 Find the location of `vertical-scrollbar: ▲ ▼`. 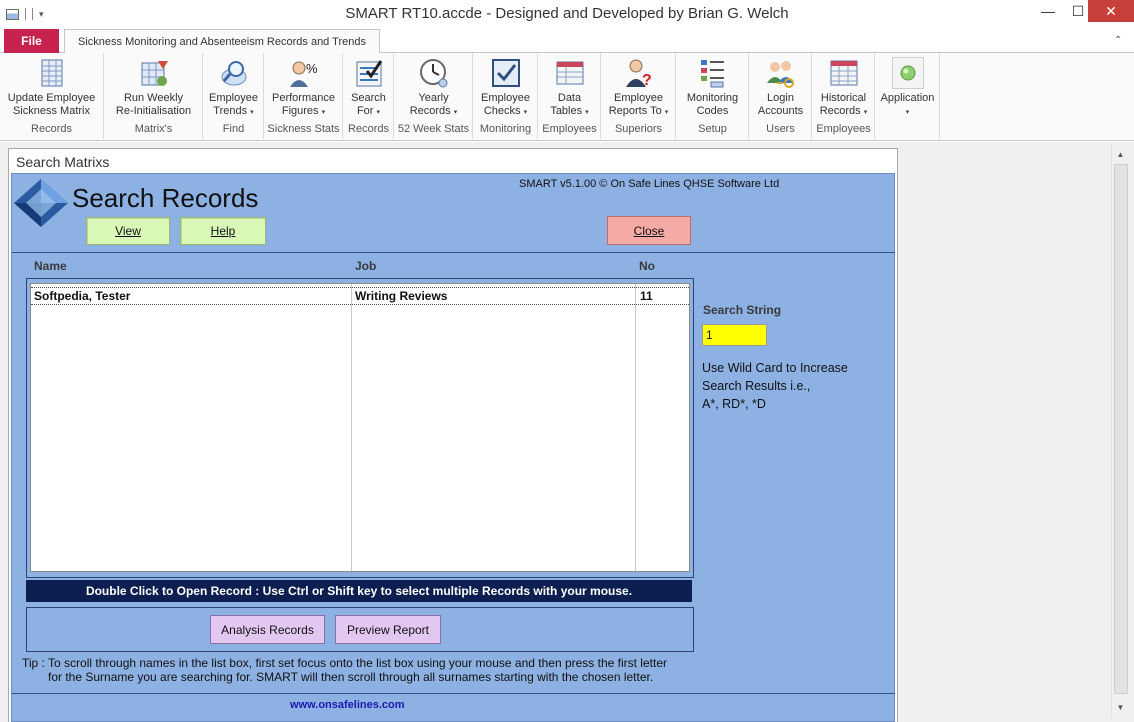

vertical-scrollbar: ▲ ▼ is located at coordinates (1120, 431).